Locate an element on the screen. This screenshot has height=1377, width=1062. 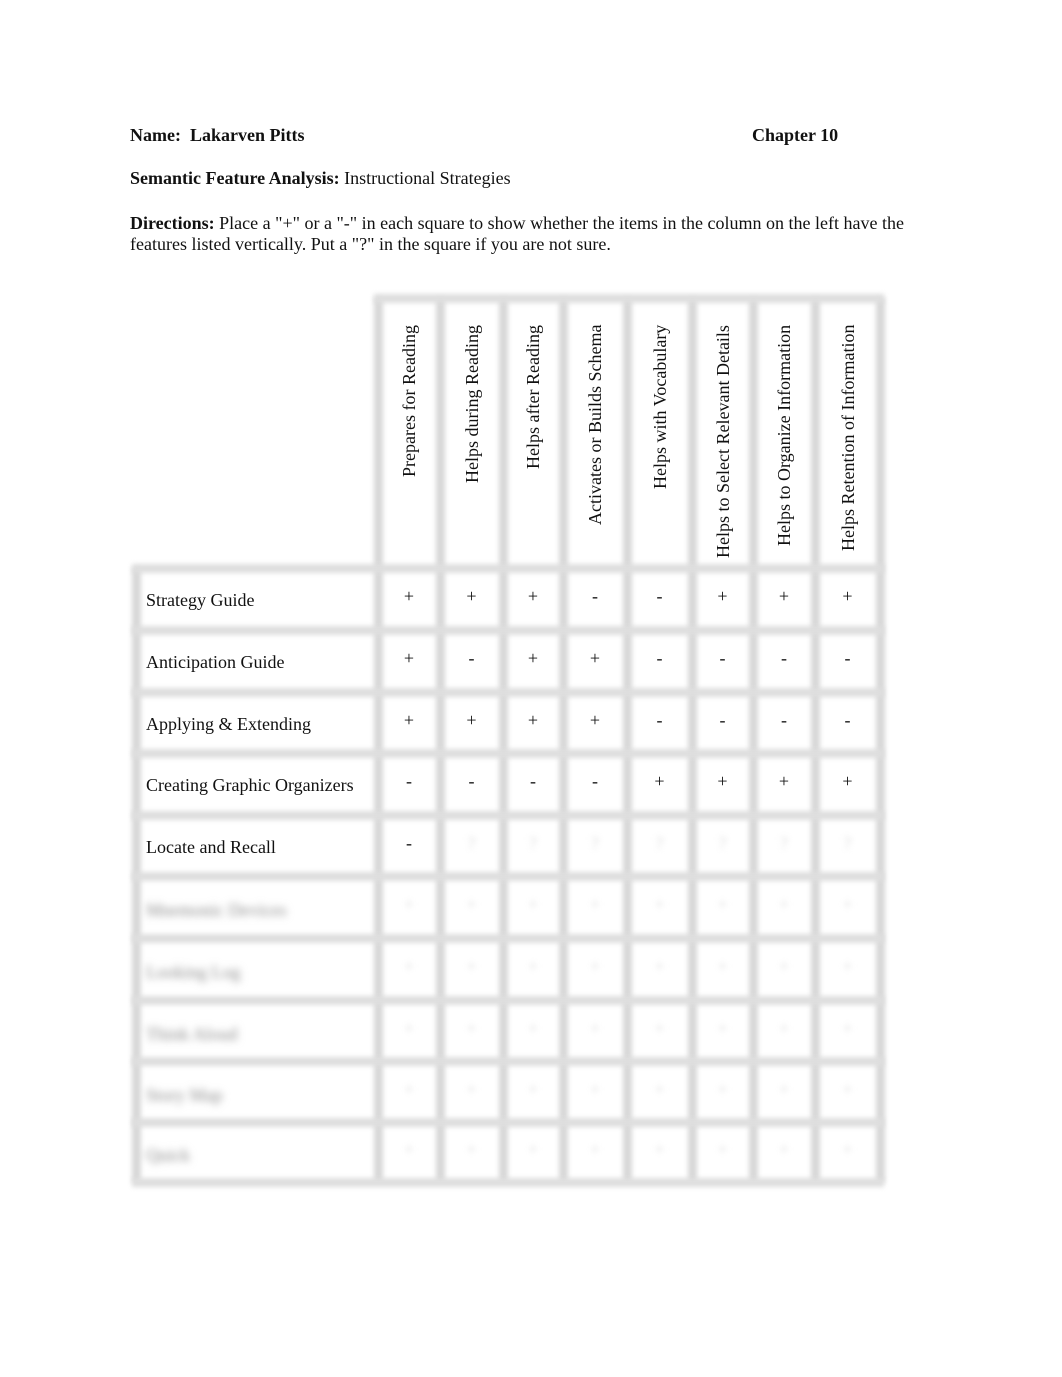
column-header: Activates or Builds Schema is located at coordinates (599, 455).